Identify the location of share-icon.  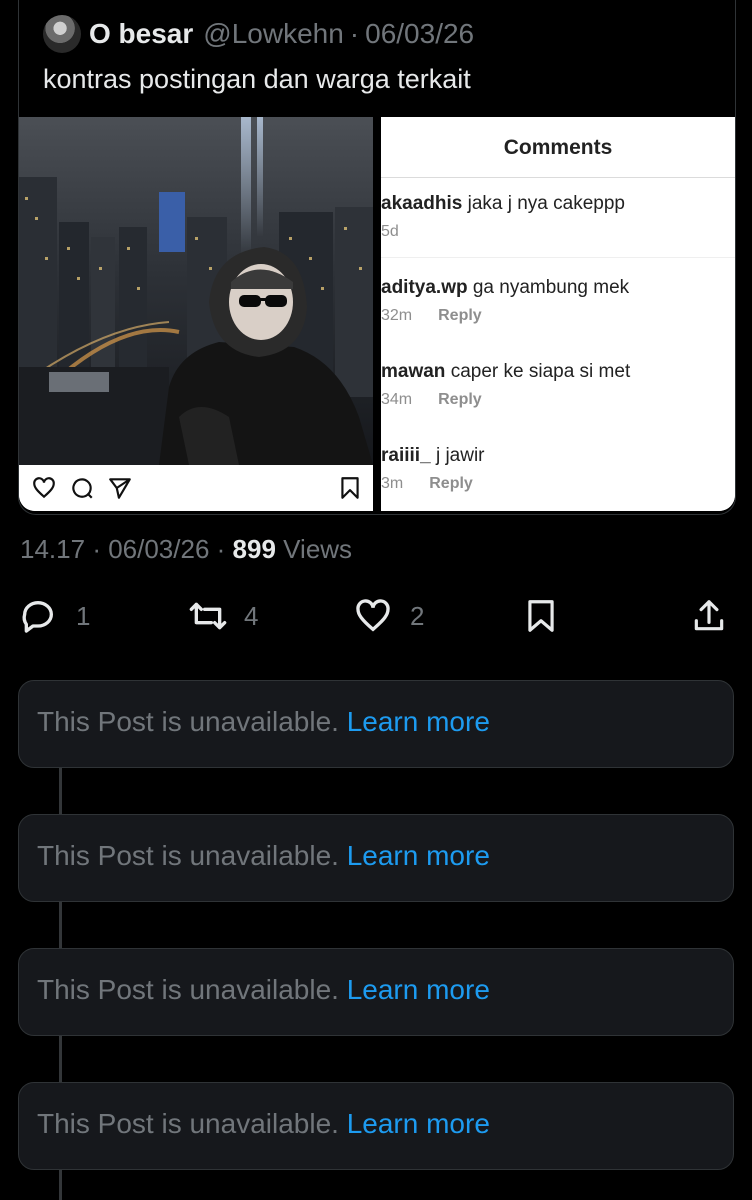
(709, 615).